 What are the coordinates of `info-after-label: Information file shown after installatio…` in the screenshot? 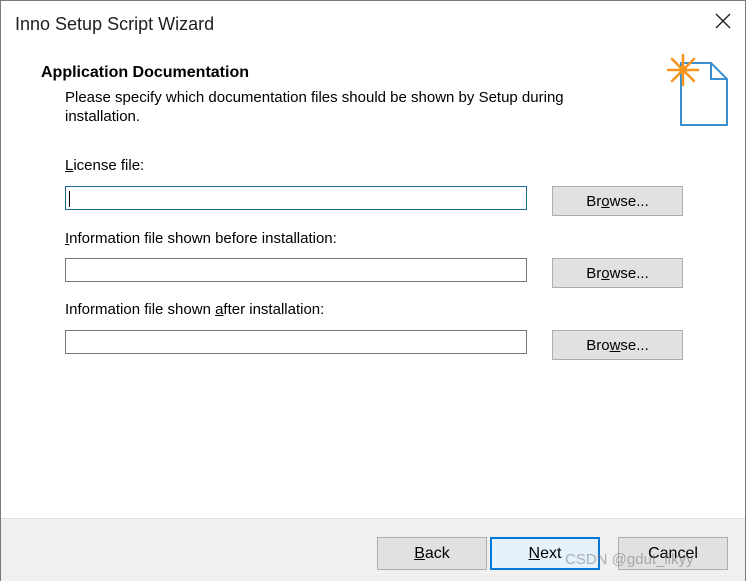 It's located at (195, 309).